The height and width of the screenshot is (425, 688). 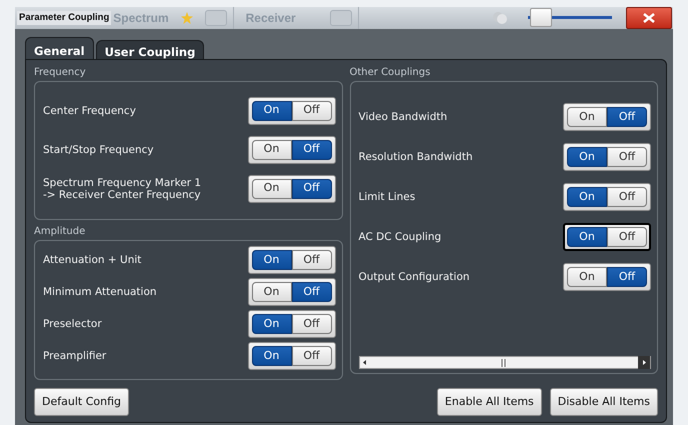 I want to click on action-button: Enable All Items, so click(x=489, y=402).